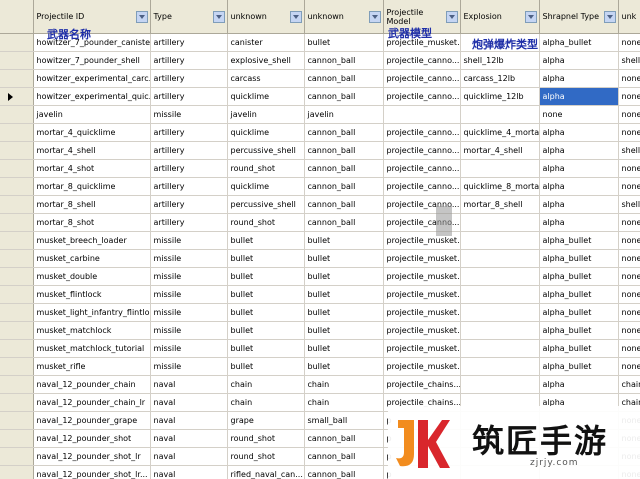 This screenshot has width=640, height=479. Describe the element at coordinates (189, 17) in the screenshot. I see `column-header-2: Type` at that location.